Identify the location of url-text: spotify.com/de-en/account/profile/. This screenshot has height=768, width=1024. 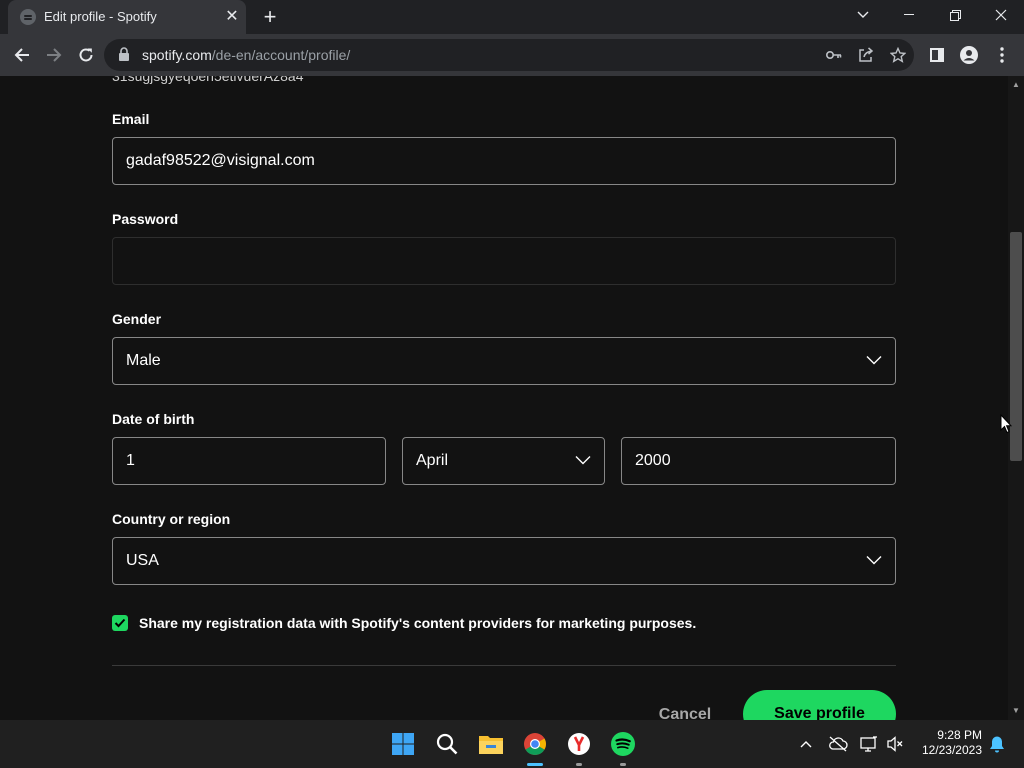
(246, 55).